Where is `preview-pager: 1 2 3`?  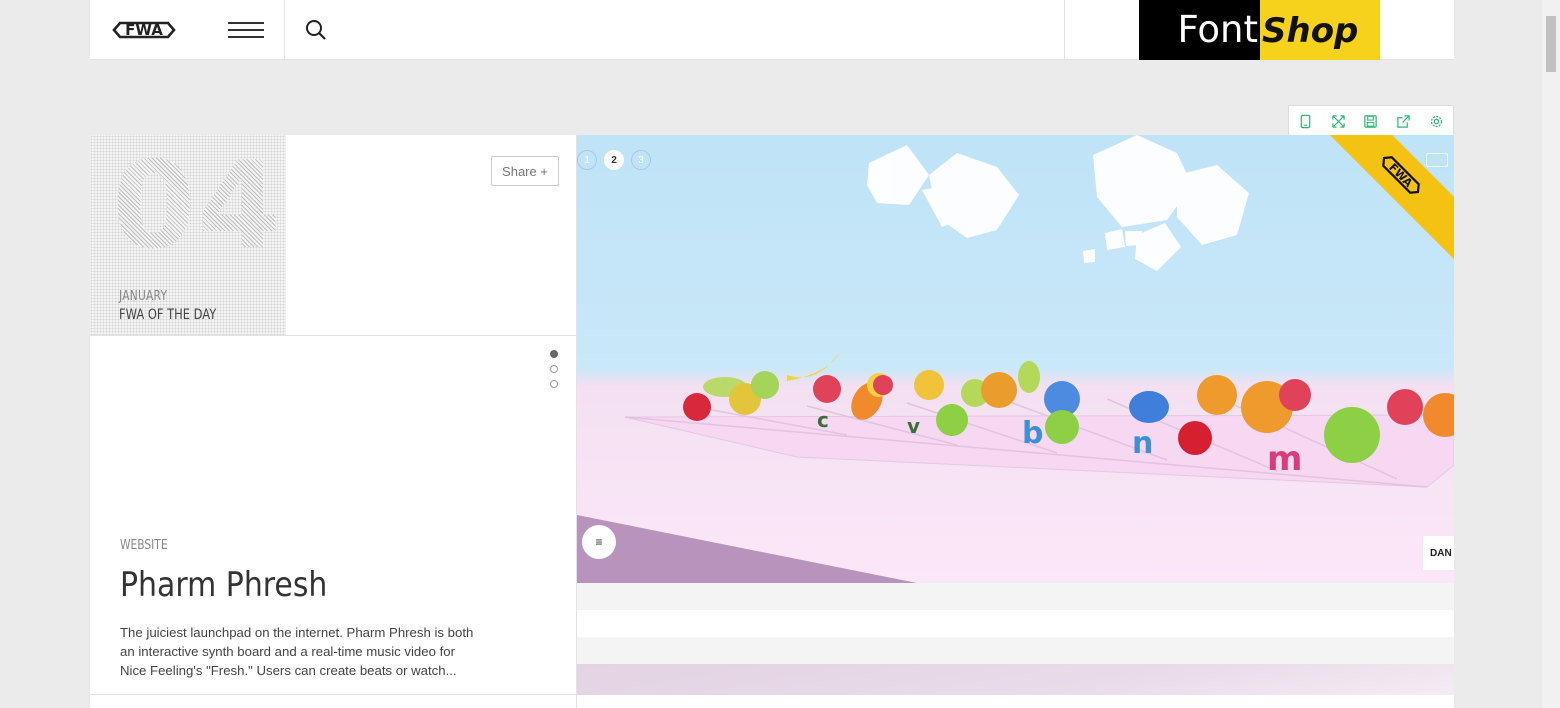
preview-pager: 1 2 3 is located at coordinates (614, 160).